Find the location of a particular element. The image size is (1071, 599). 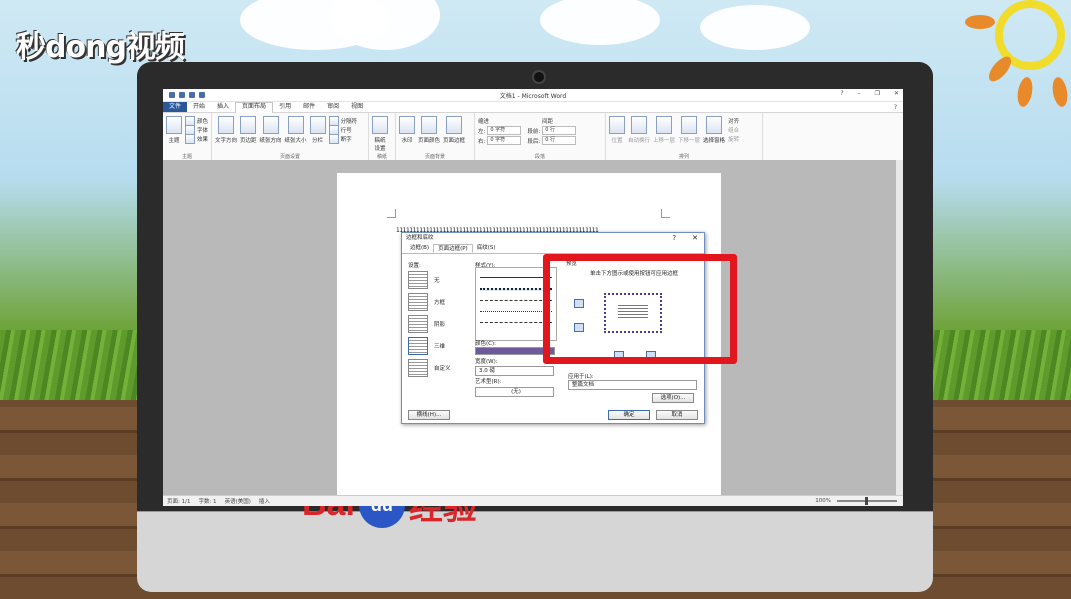

indent-header: 缩进 is located at coordinates (484, 121).